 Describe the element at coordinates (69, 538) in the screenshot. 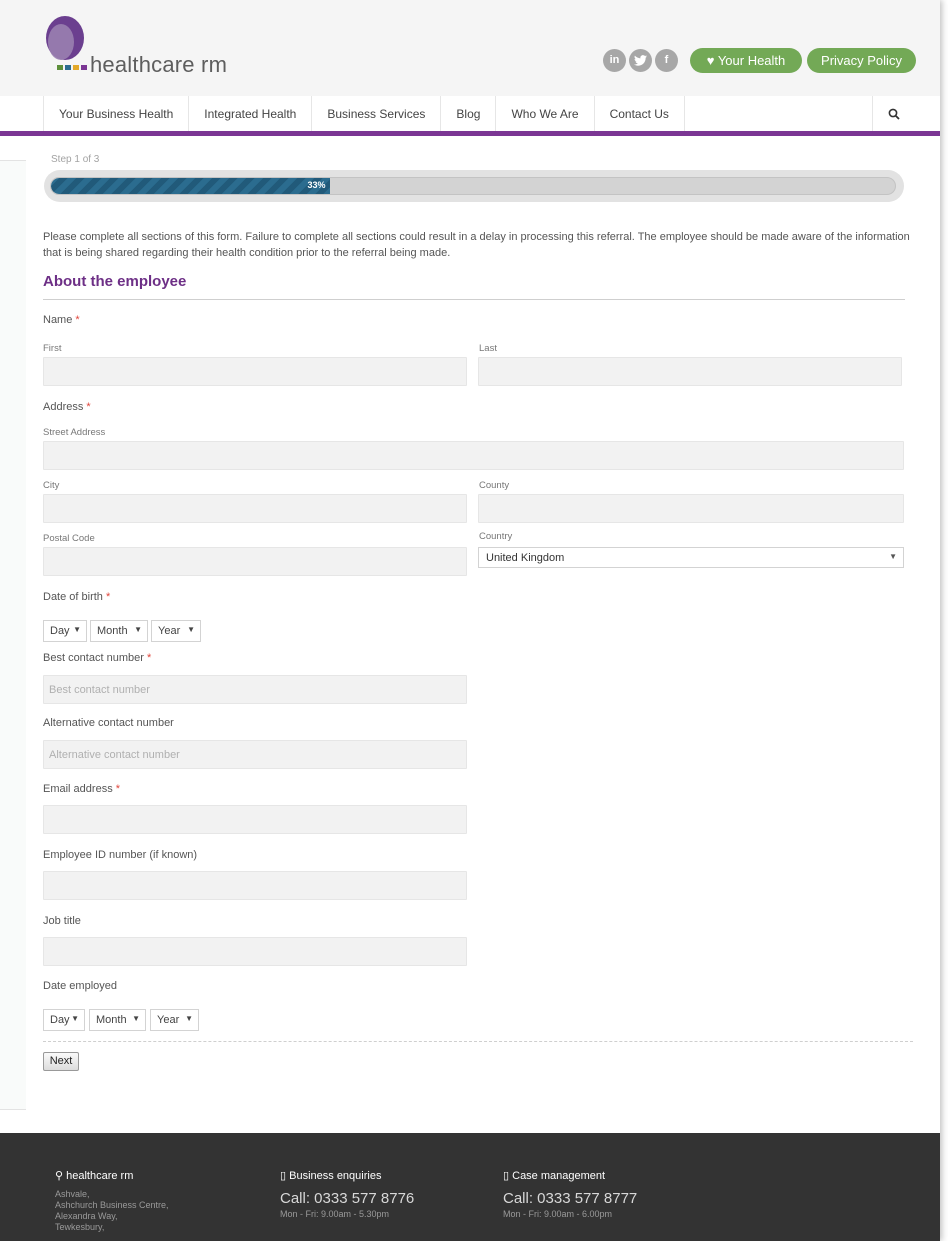

I see `postal-code-sublabel: Postal Code` at that location.